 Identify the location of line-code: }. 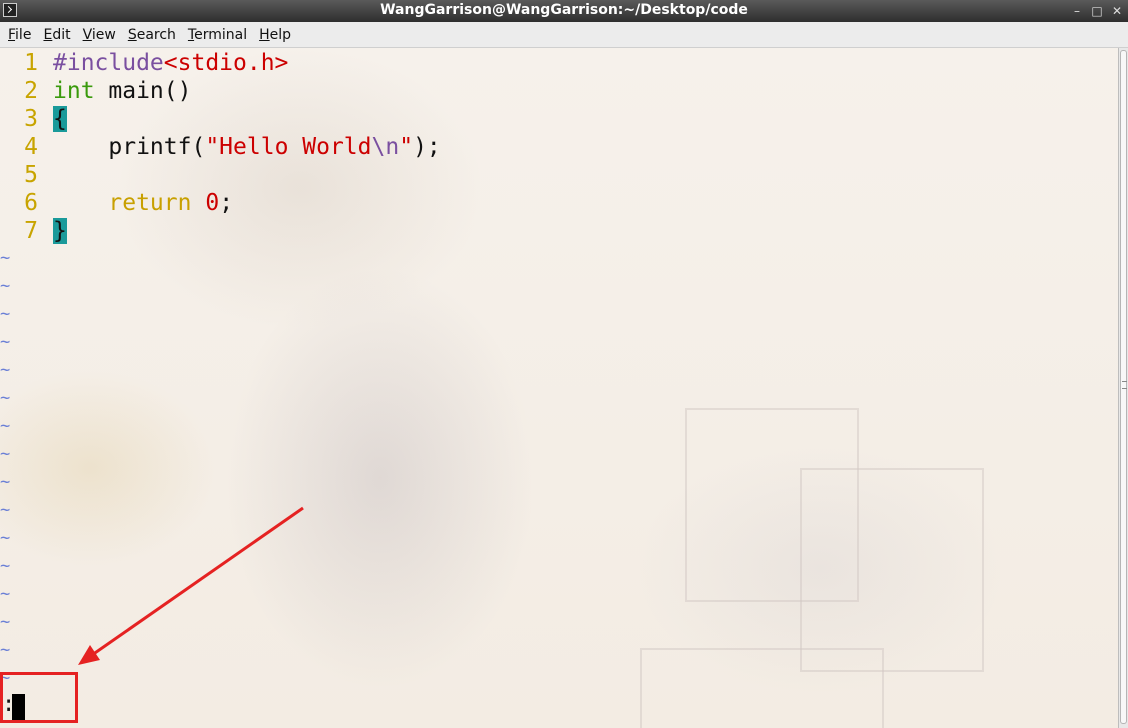
(60, 231).